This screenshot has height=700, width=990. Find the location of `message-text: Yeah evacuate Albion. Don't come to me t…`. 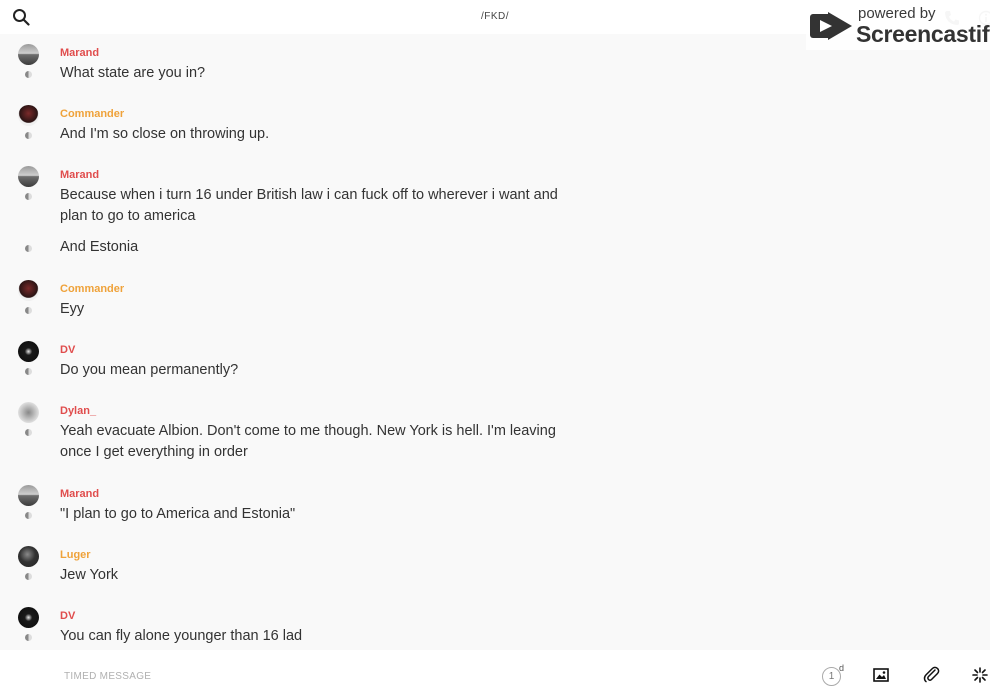

message-text: Yeah evacuate Albion. Don't come to me t… is located at coordinates (308, 441).